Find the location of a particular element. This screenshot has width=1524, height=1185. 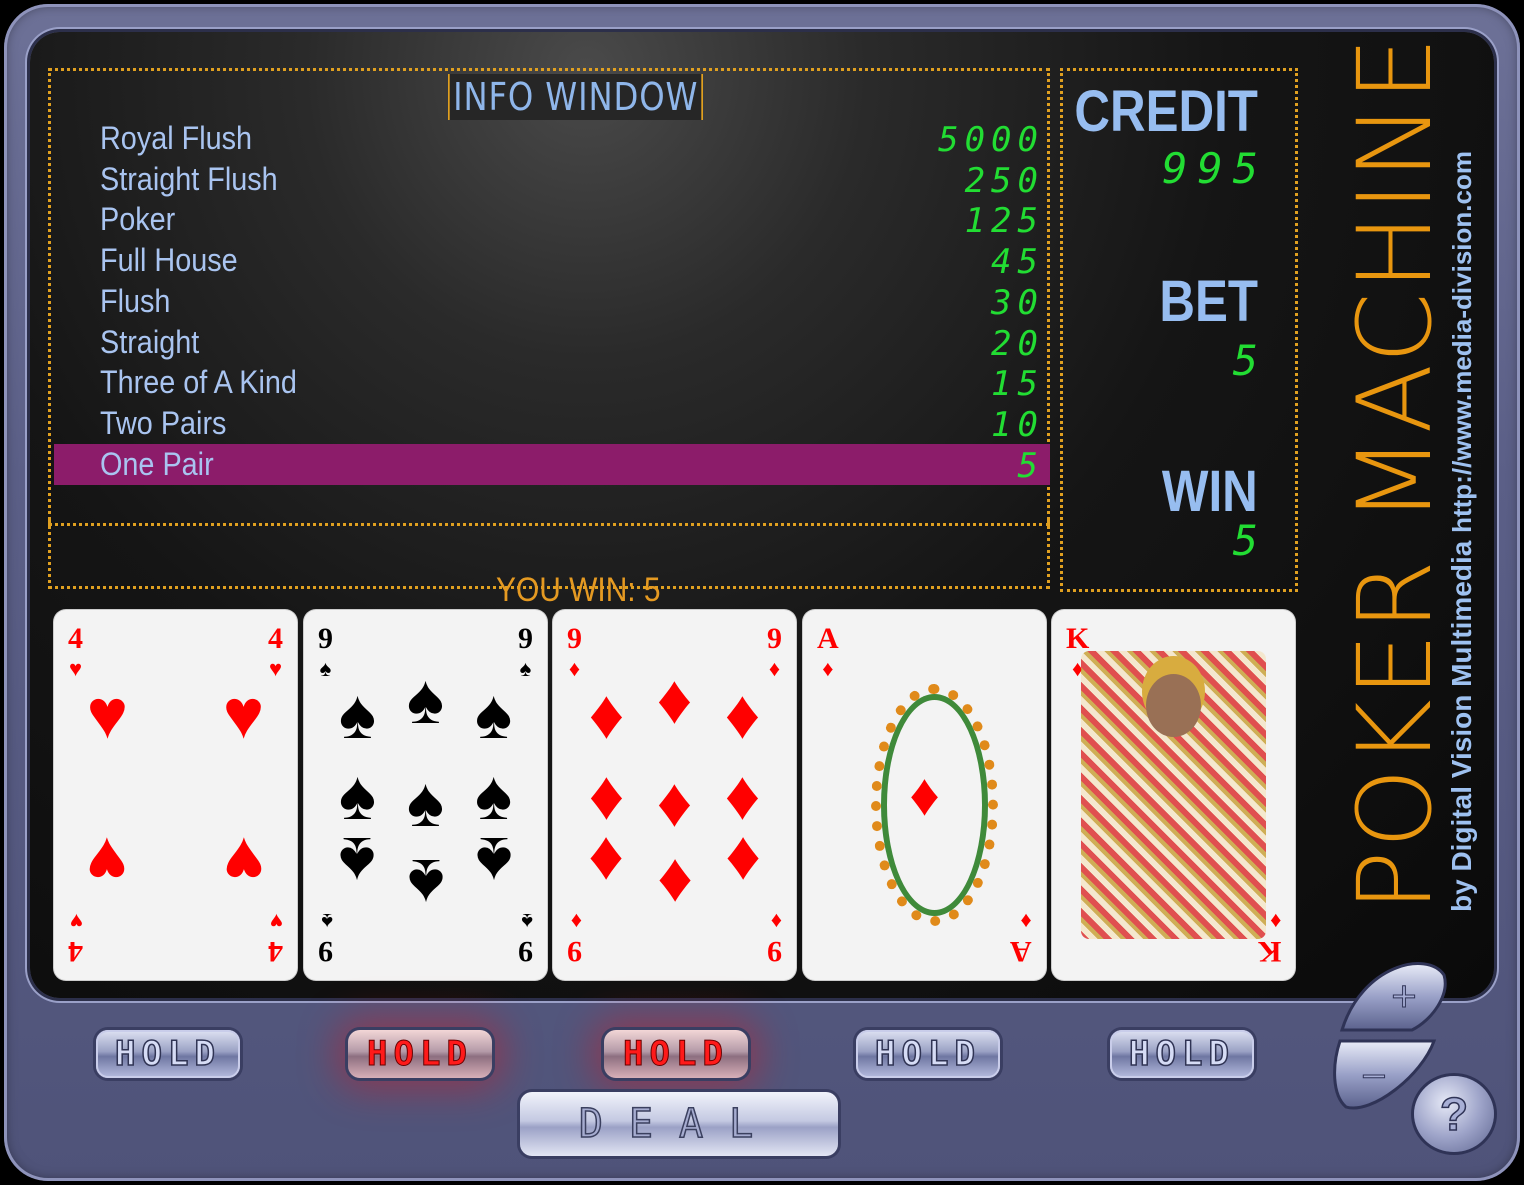

paytable-row: Three of A Kind 15 is located at coordinates (552, 383).